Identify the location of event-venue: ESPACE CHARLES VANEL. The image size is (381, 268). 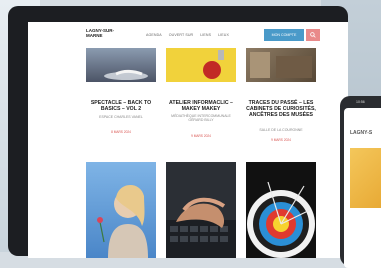
(121, 117).